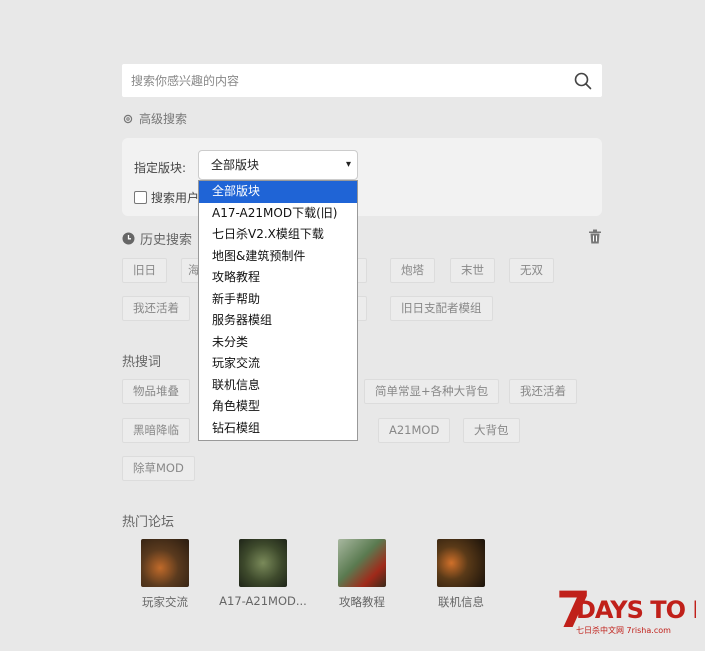  I want to click on history-title: 历史搜索, so click(157, 238).